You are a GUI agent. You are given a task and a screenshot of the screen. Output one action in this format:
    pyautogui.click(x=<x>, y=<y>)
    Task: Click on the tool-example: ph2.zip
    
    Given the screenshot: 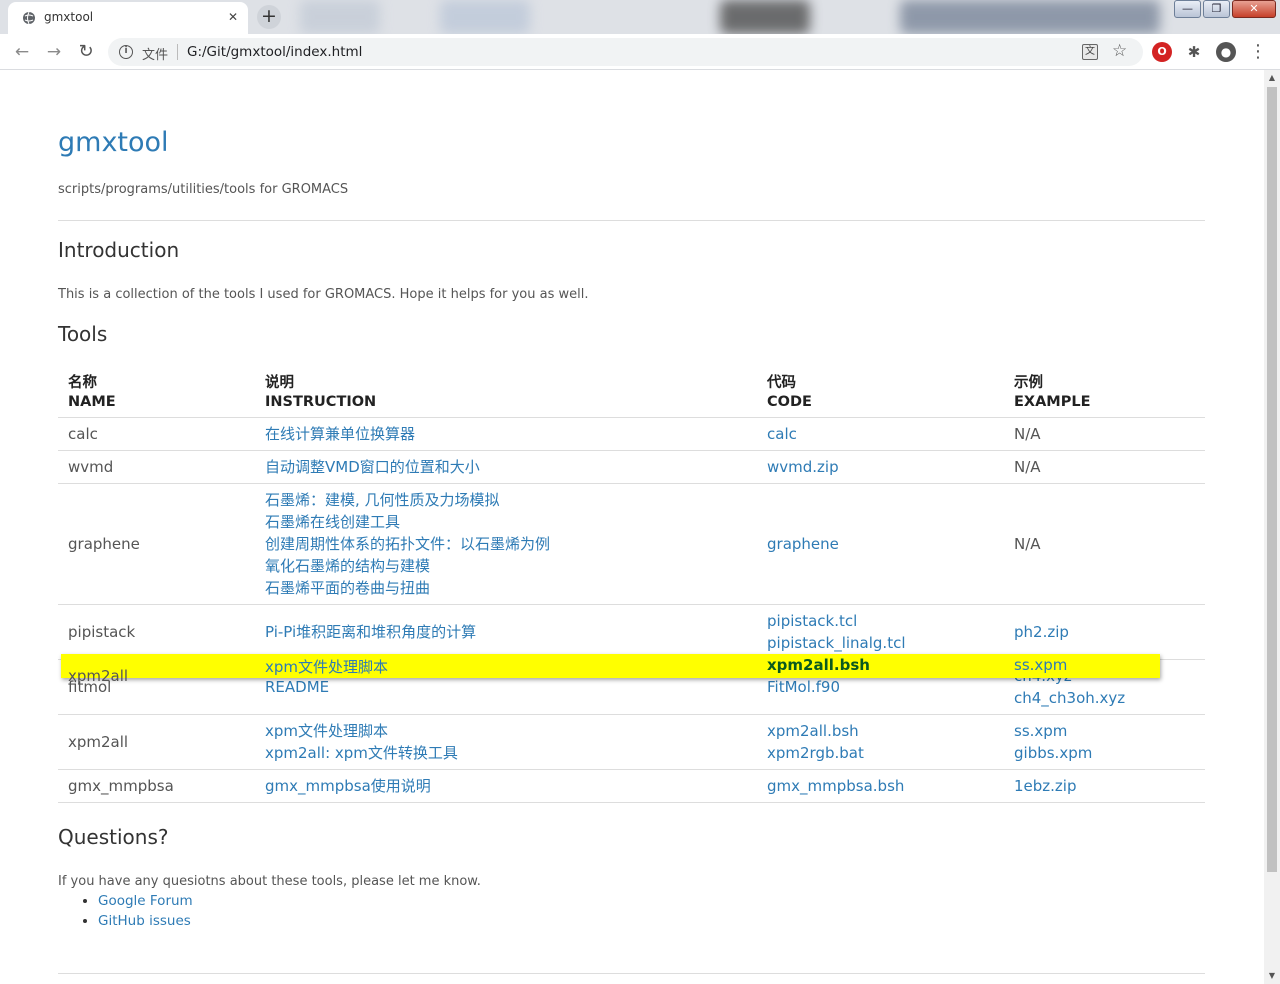 What is the action you would take?
    pyautogui.click(x=1104, y=632)
    